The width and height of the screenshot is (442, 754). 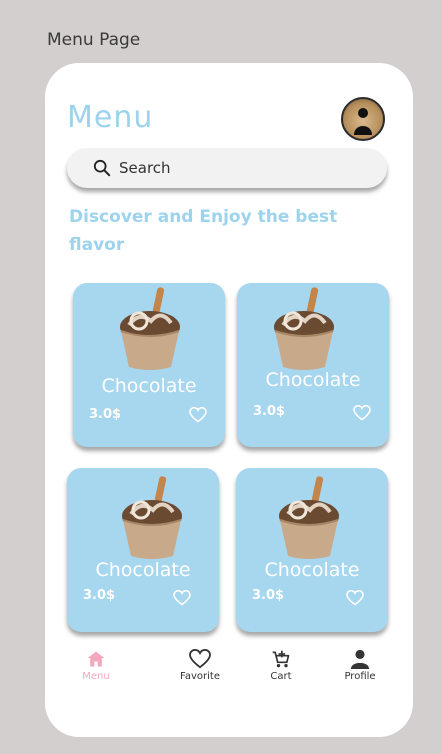 I want to click on nav-label: Menu, so click(x=96, y=676).